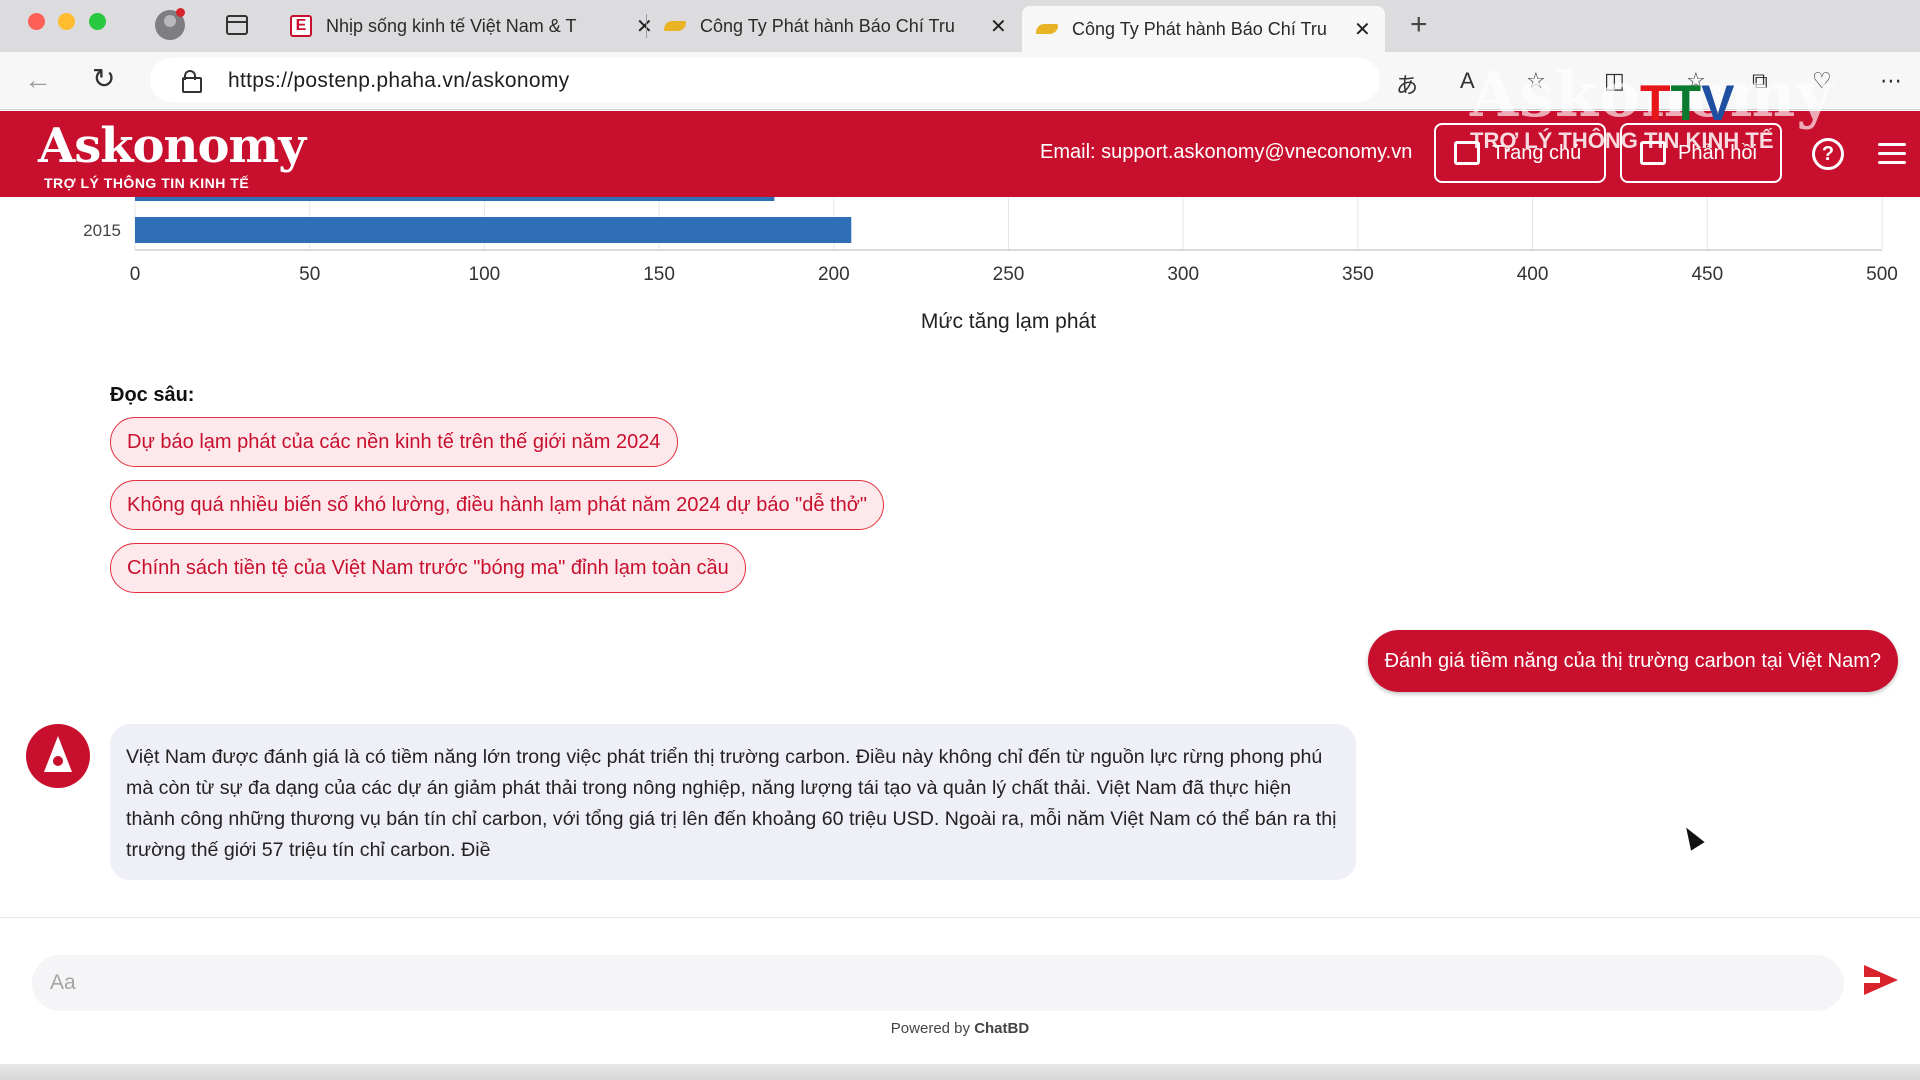 Image resolution: width=1920 pixels, height=1080 pixels. Describe the element at coordinates (834, 274) in the screenshot. I see `x-tick-label: 200` at that location.